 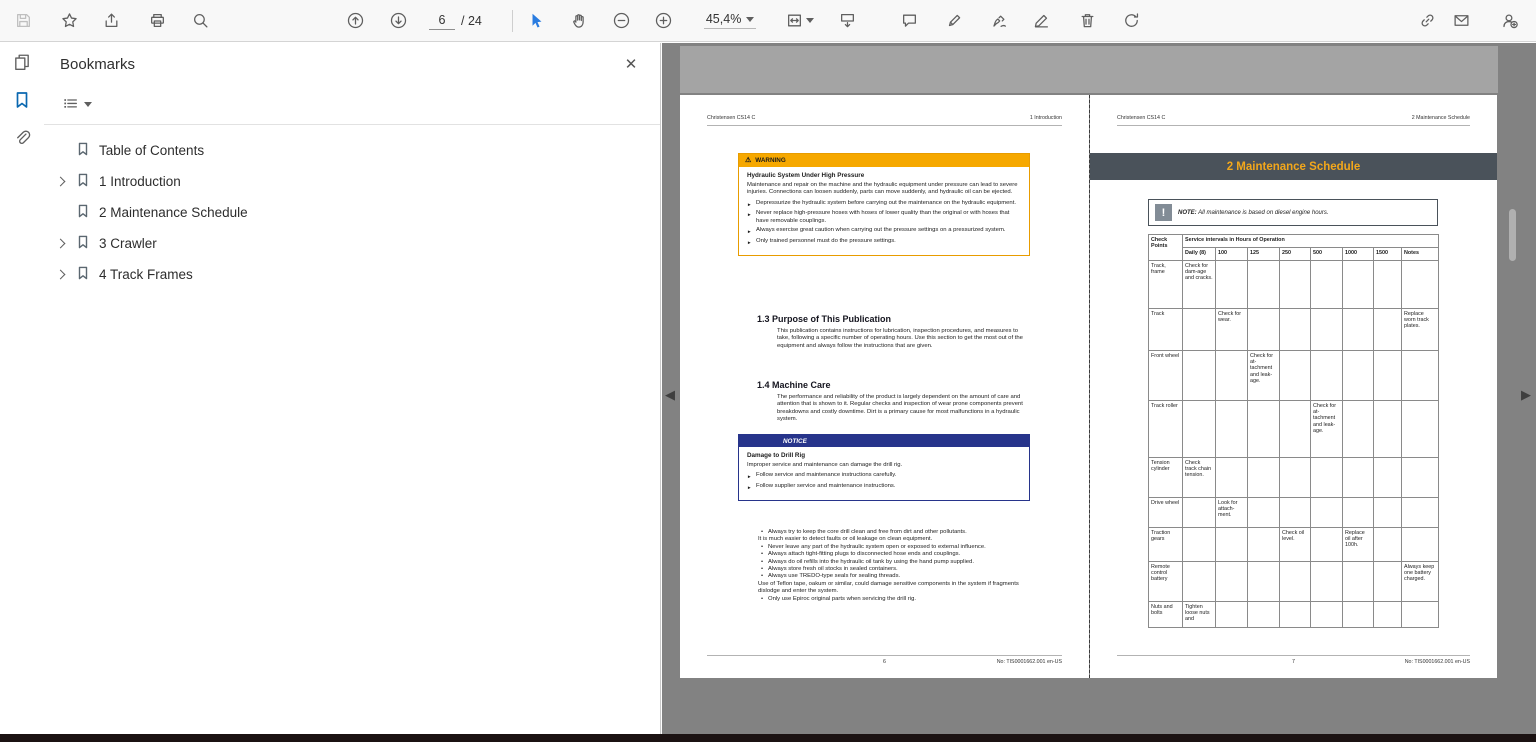 I want to click on check-point-cell: Front wheel, so click(x=1165, y=375).